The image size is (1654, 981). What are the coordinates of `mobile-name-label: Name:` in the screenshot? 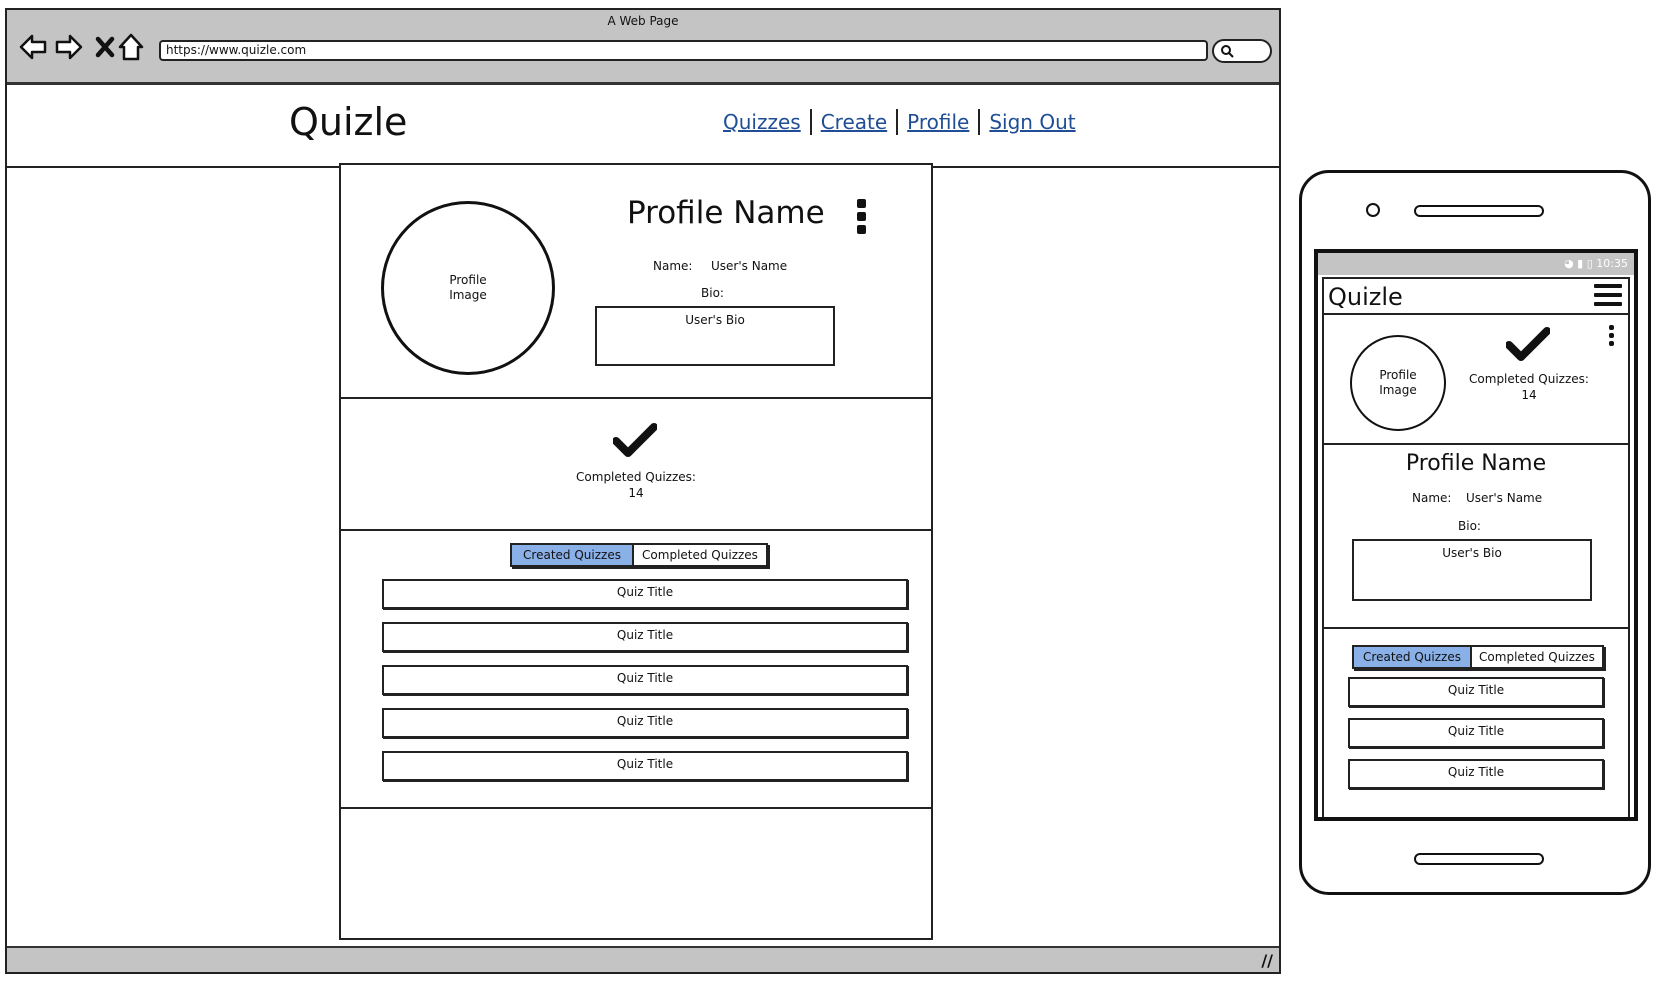 It's located at (1432, 498).